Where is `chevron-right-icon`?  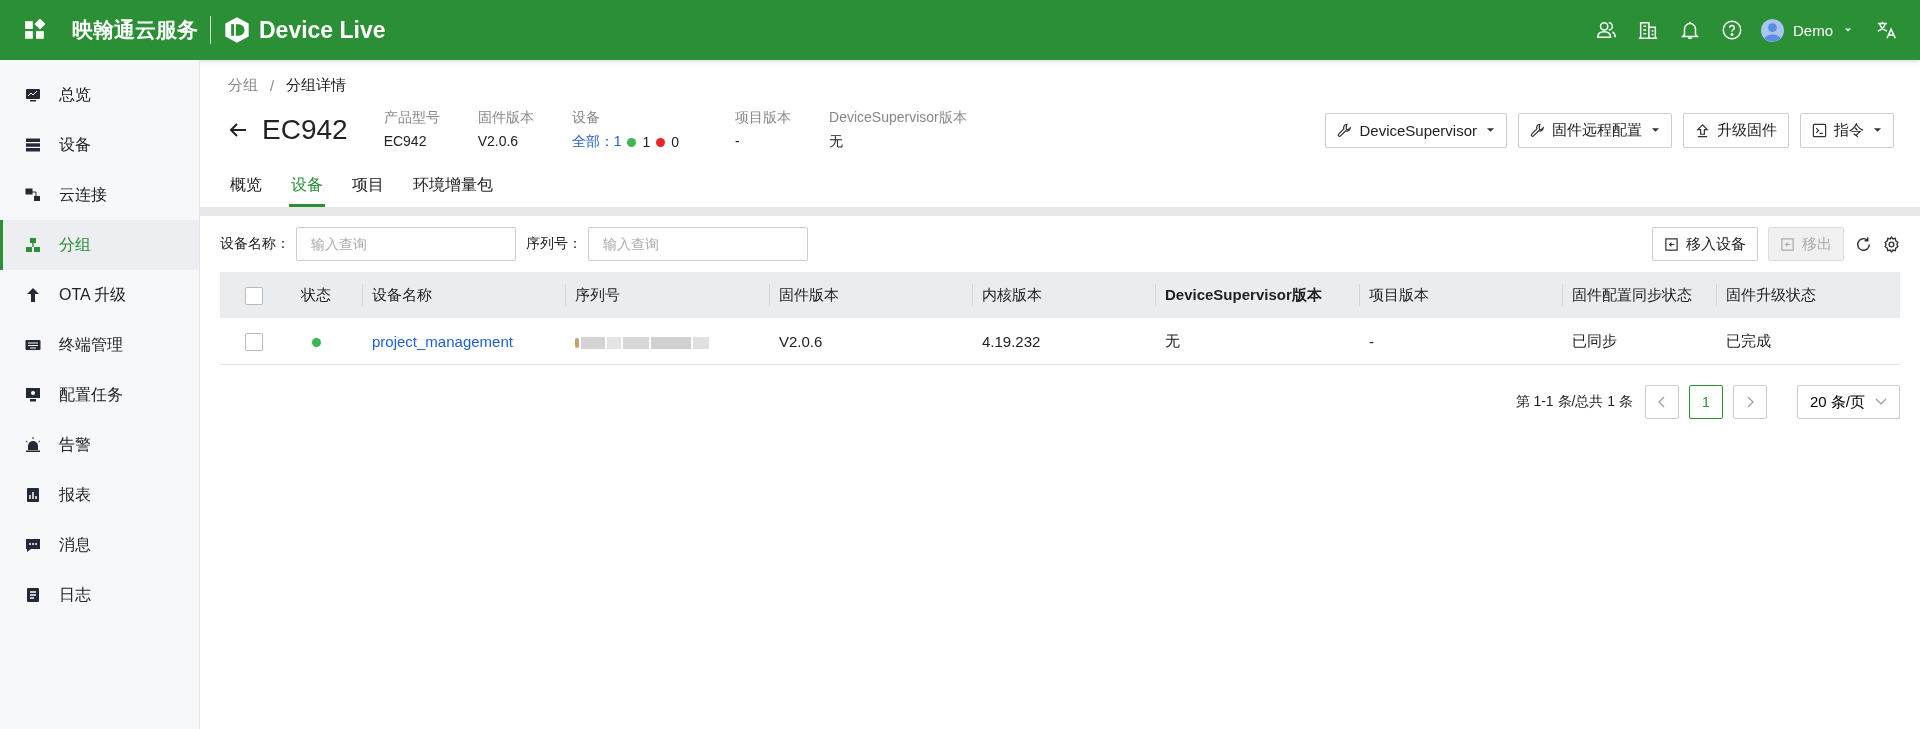 chevron-right-icon is located at coordinates (1749, 402).